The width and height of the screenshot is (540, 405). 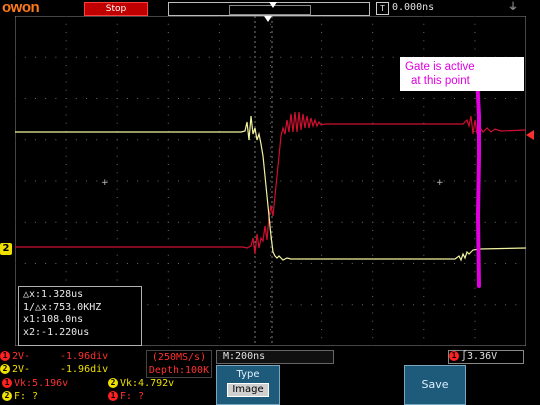 What do you see at coordinates (147, 383) in the screenshot?
I see `ch2-vk: Vk:4.792v` at bounding box center [147, 383].